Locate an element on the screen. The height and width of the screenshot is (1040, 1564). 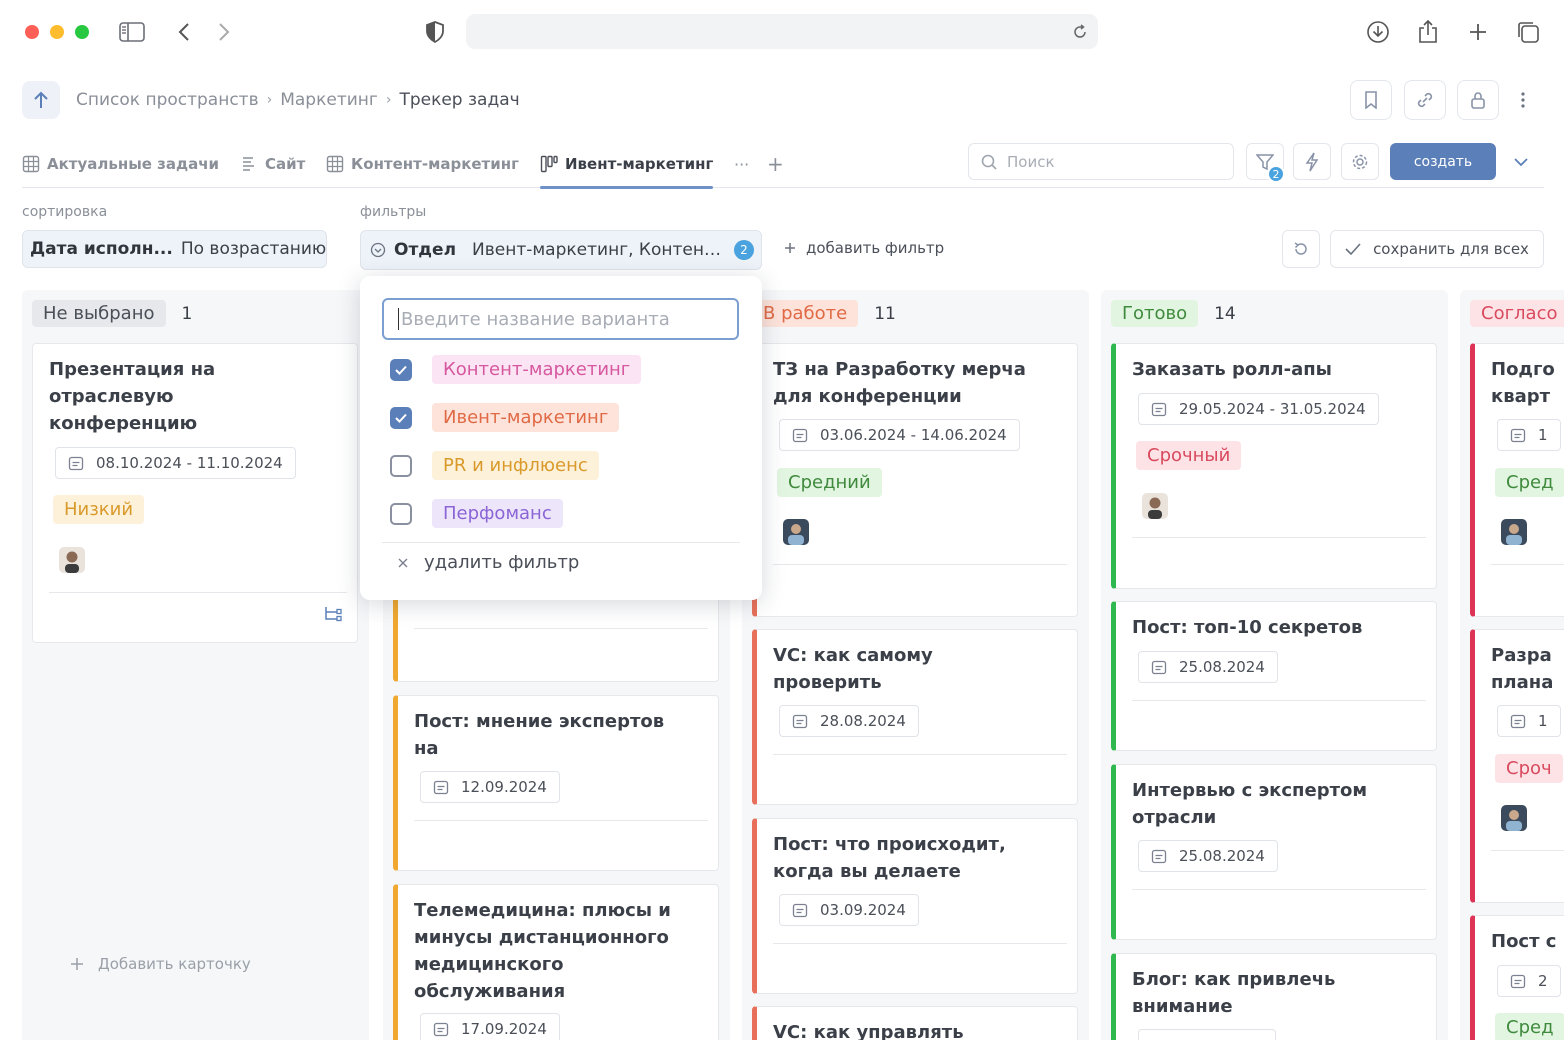
option-performance: Перфоманс is located at coordinates (476, 513).